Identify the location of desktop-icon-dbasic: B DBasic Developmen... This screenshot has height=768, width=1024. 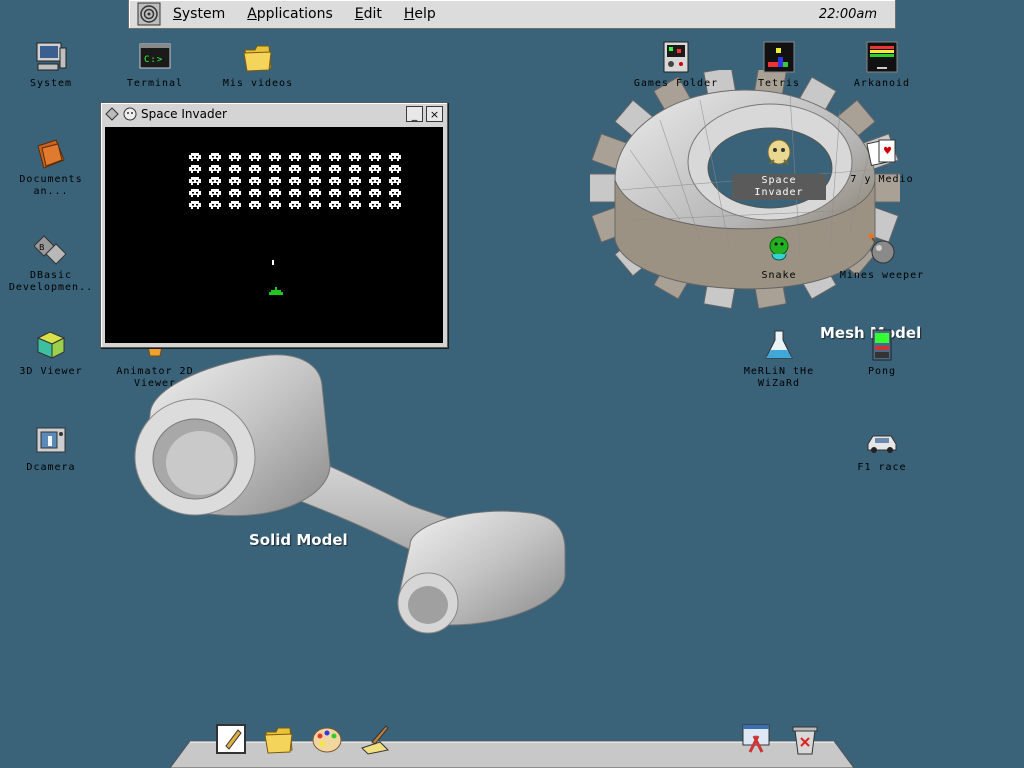
(51, 263).